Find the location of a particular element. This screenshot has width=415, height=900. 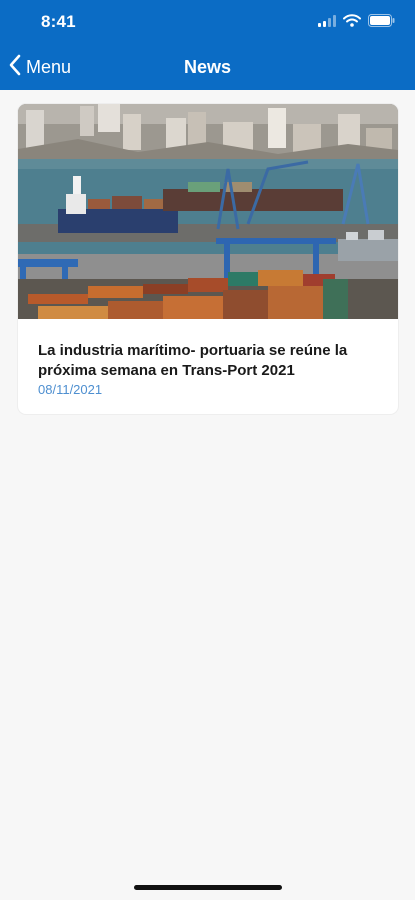

news-date: 08/11/2021 is located at coordinates (70, 389).